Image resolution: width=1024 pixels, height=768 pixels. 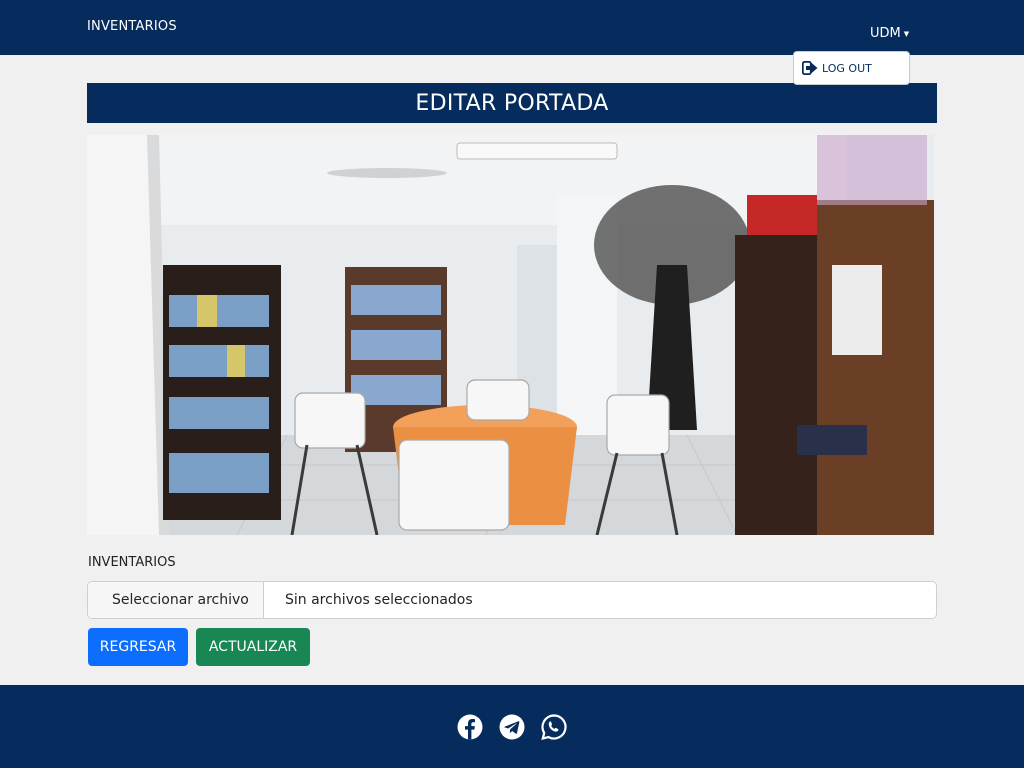 I want to click on facebook-icon, so click(x=470, y=727).